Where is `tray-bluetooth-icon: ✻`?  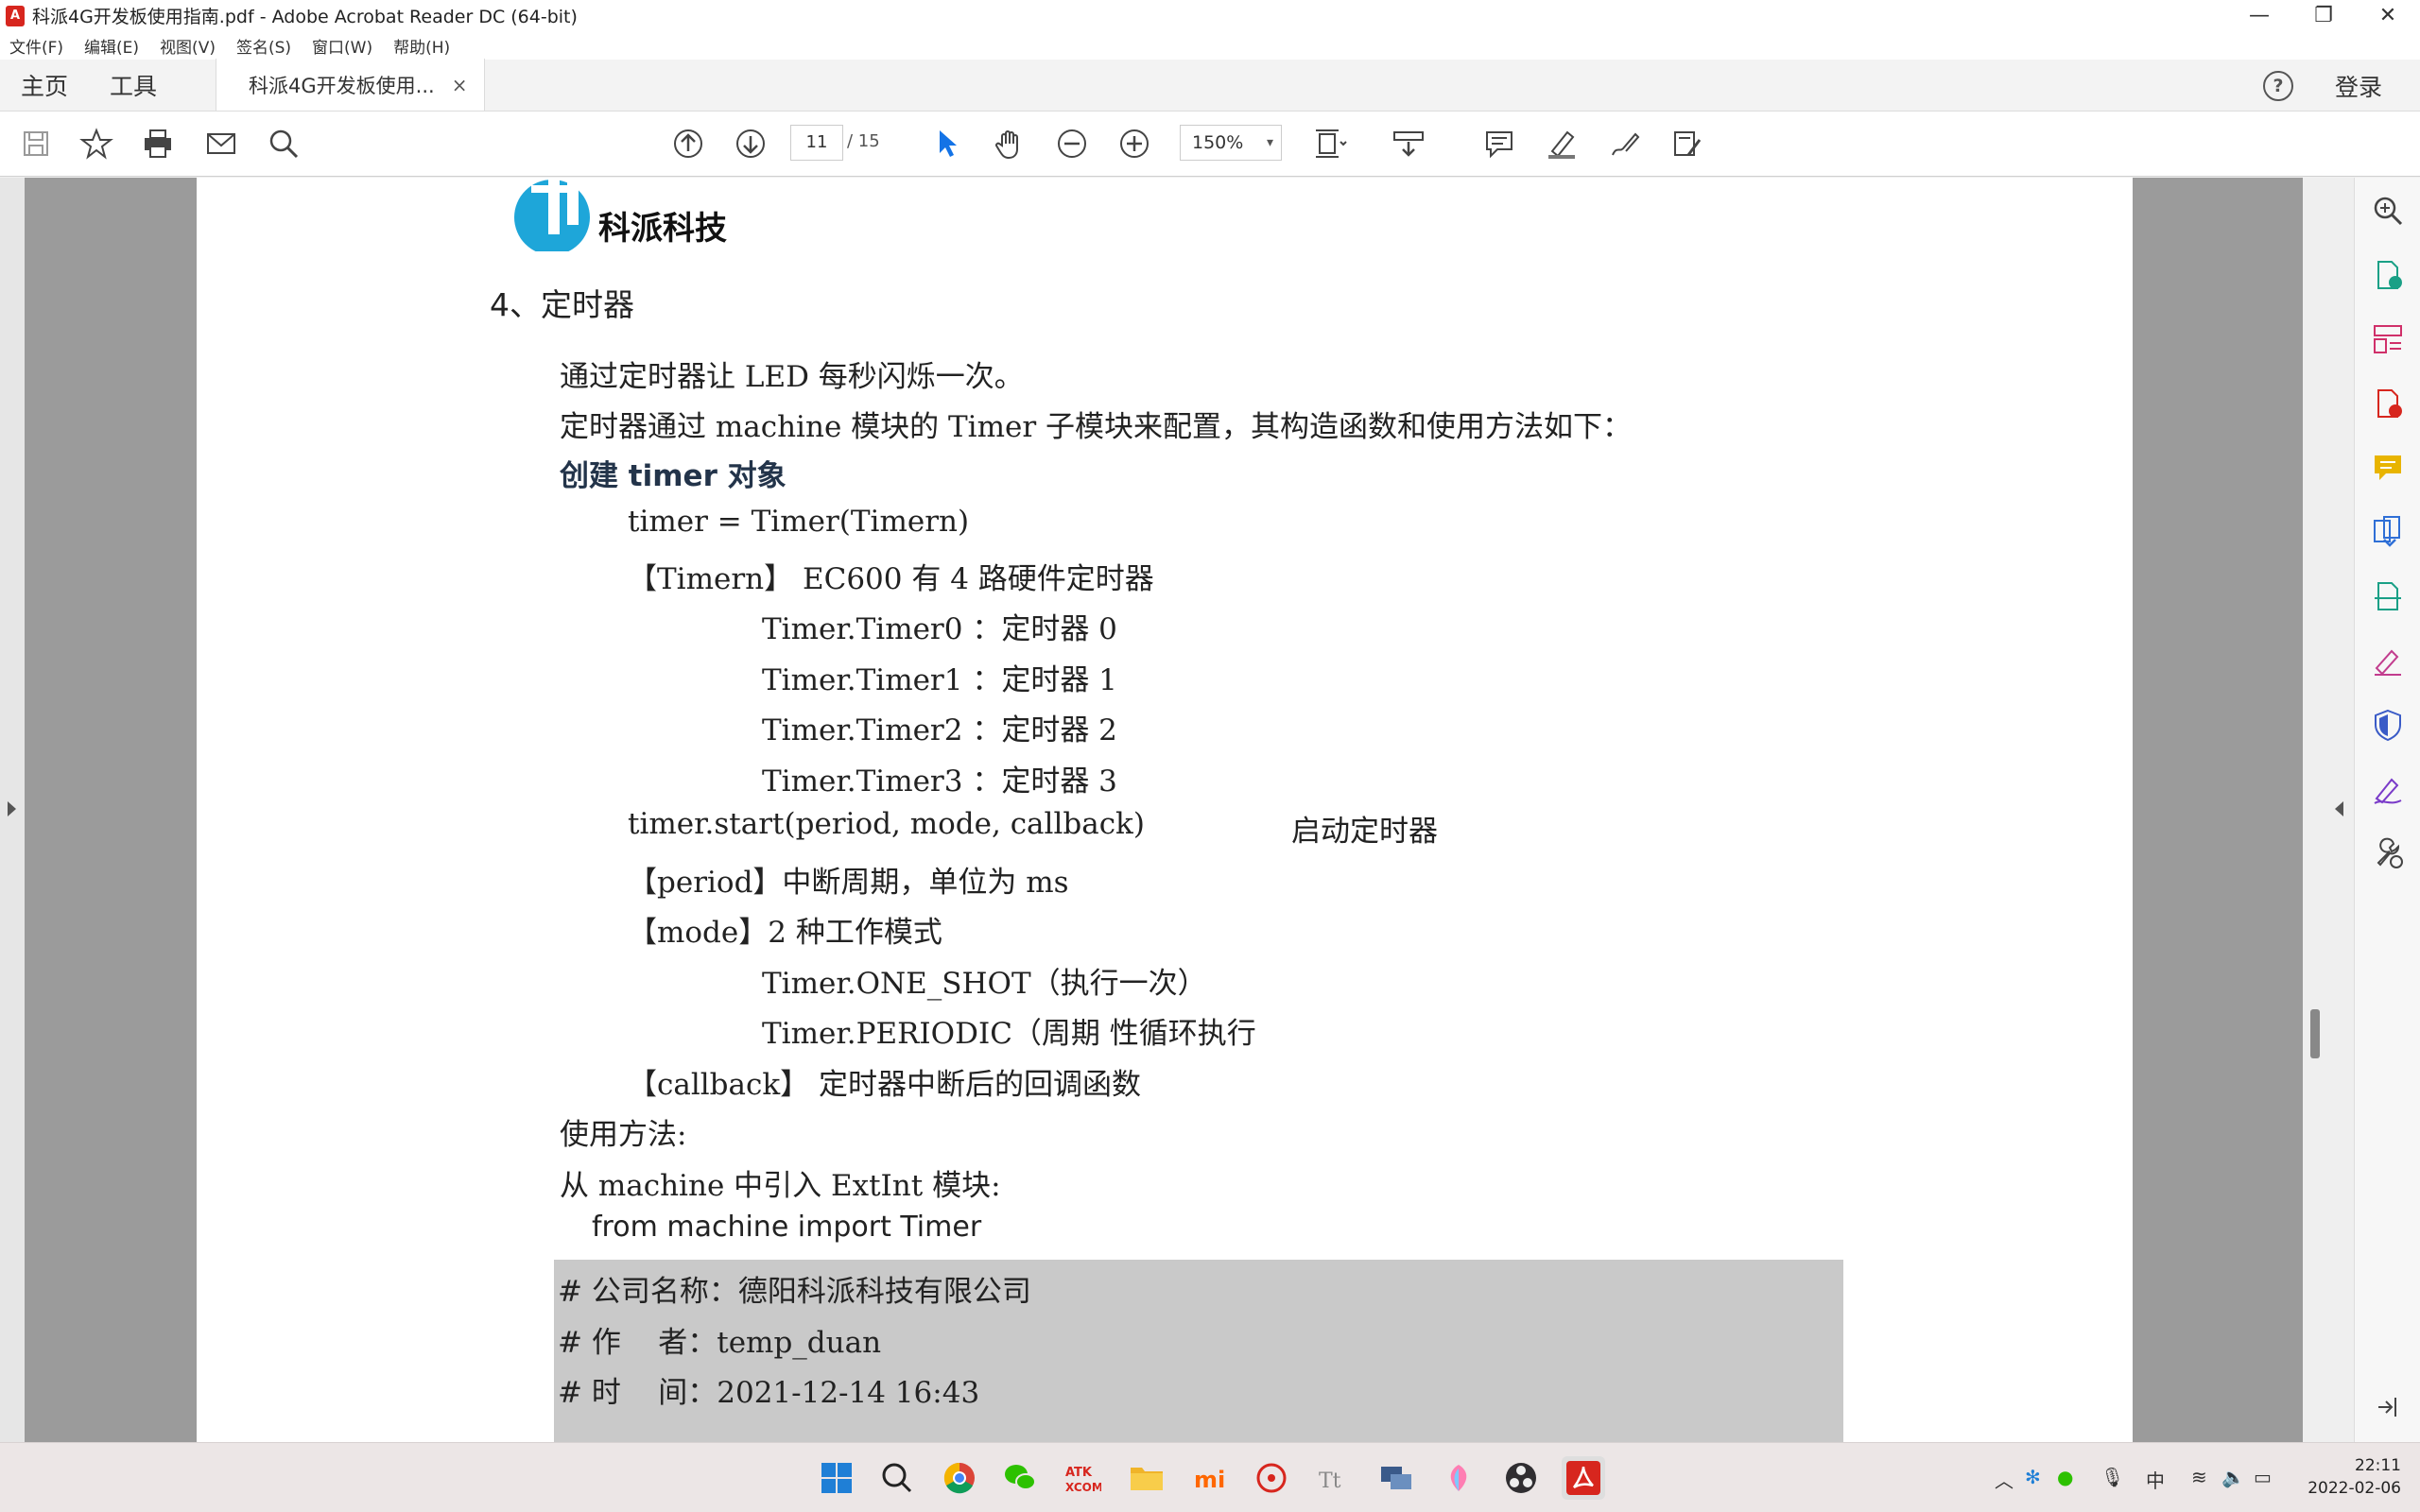 tray-bluetooth-icon: ✻ is located at coordinates (2033, 1477).